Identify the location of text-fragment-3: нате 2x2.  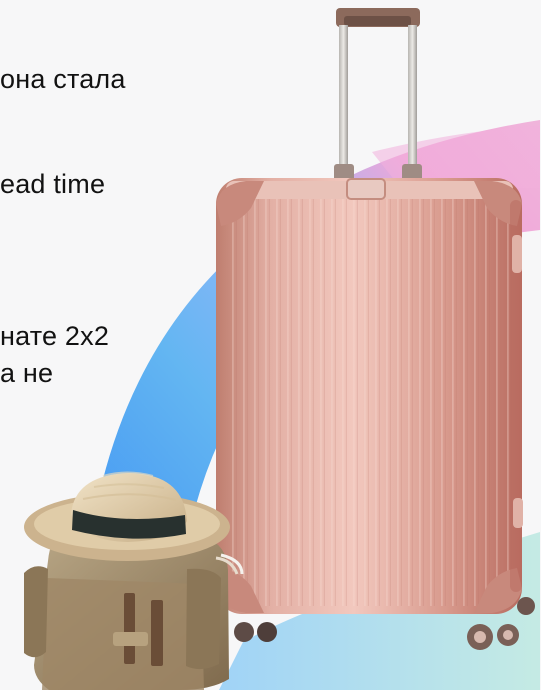
(55, 336).